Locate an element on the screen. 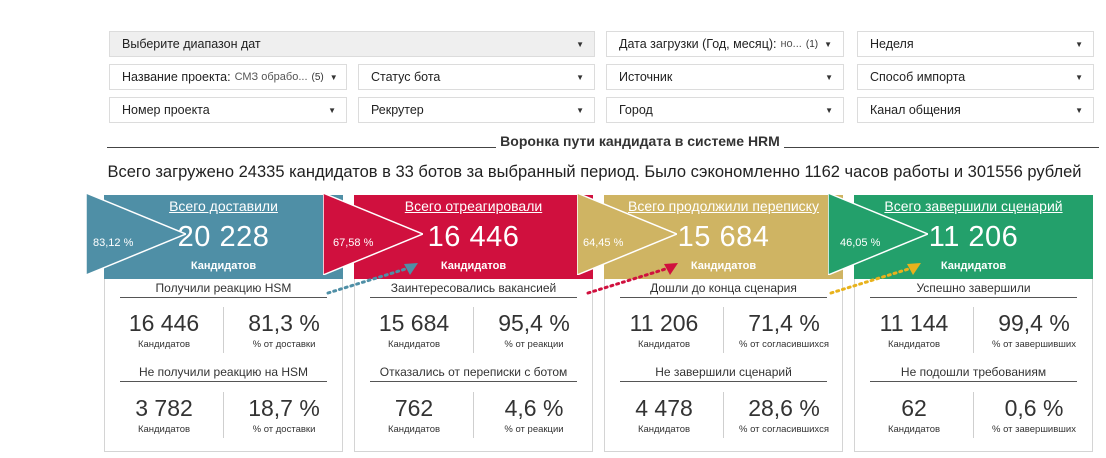 Image resolution: width=1106 pixels, height=458 pixels. metric-value: 0,6 % is located at coordinates (1034, 408).